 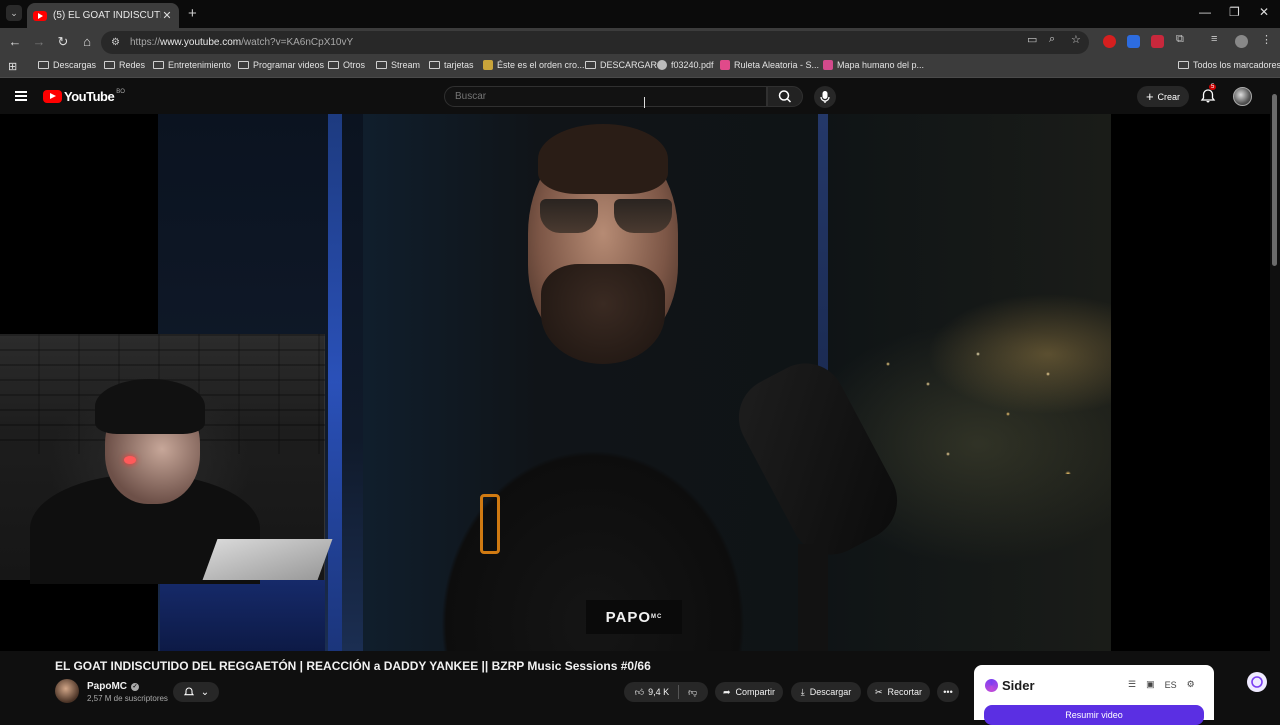 I want to click on share-button: ➦ Compartir, so click(x=749, y=692).